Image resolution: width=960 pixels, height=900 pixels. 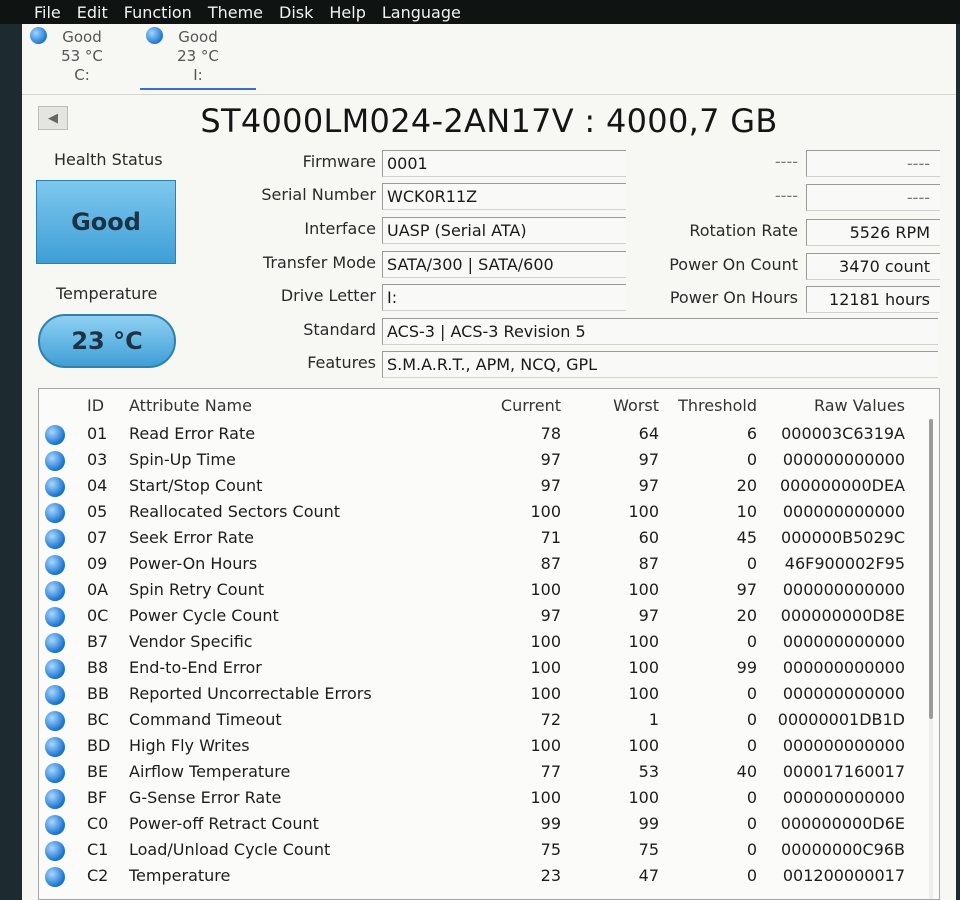 I want to click on menu-disk: Disk, so click(x=296, y=12).